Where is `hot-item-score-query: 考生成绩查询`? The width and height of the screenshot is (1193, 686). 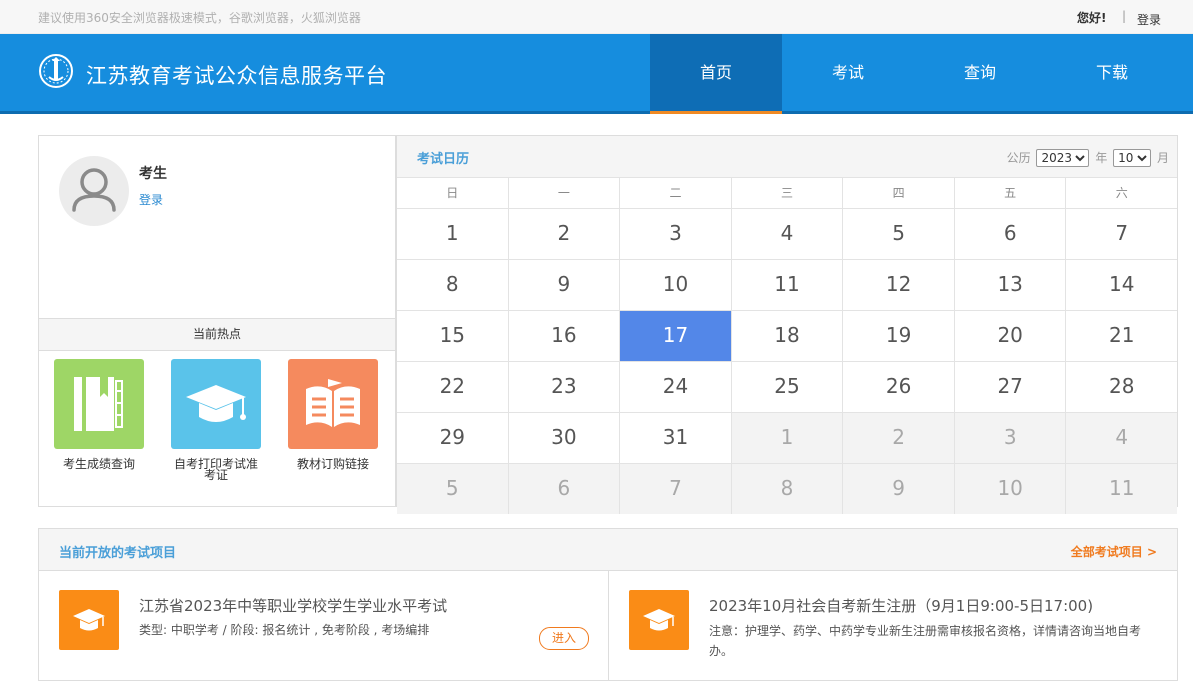
hot-item-score-query: 考生成绩查询 is located at coordinates (99, 414).